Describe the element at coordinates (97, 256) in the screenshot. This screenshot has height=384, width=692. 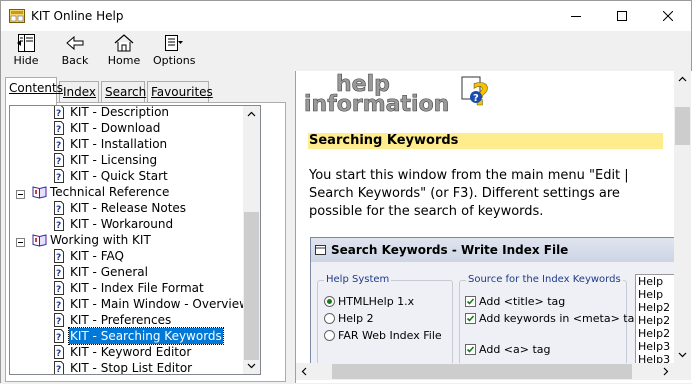
I see `tree-item-label: KIT - FAQ` at that location.